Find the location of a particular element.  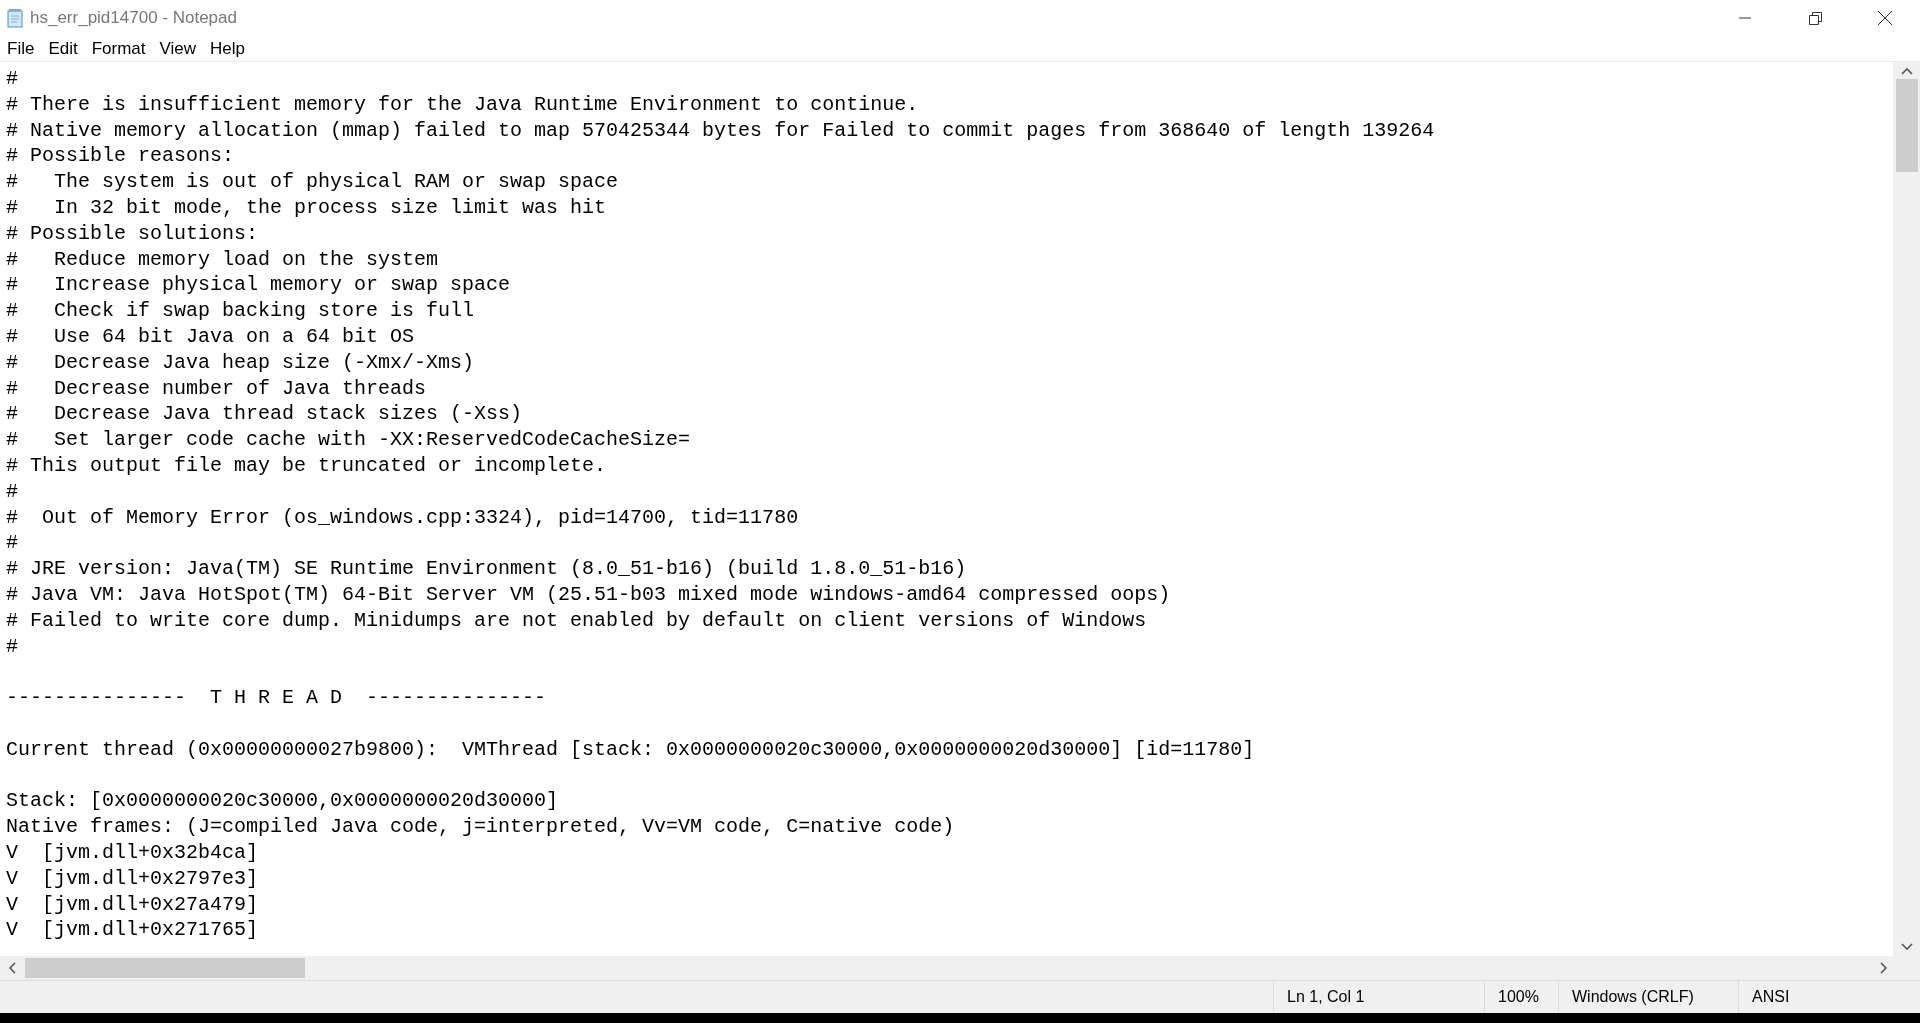

restore-icon is located at coordinates (1815, 18).